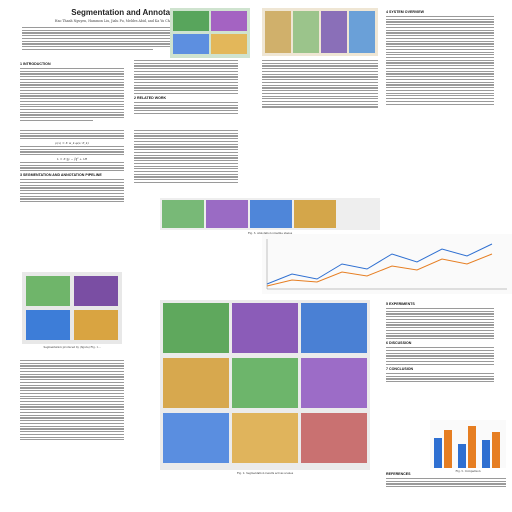 This screenshot has width=512, height=512. Describe the element at coordinates (150, 98) in the screenshot. I see `section-heading: 2 RELATED WORK` at that location.